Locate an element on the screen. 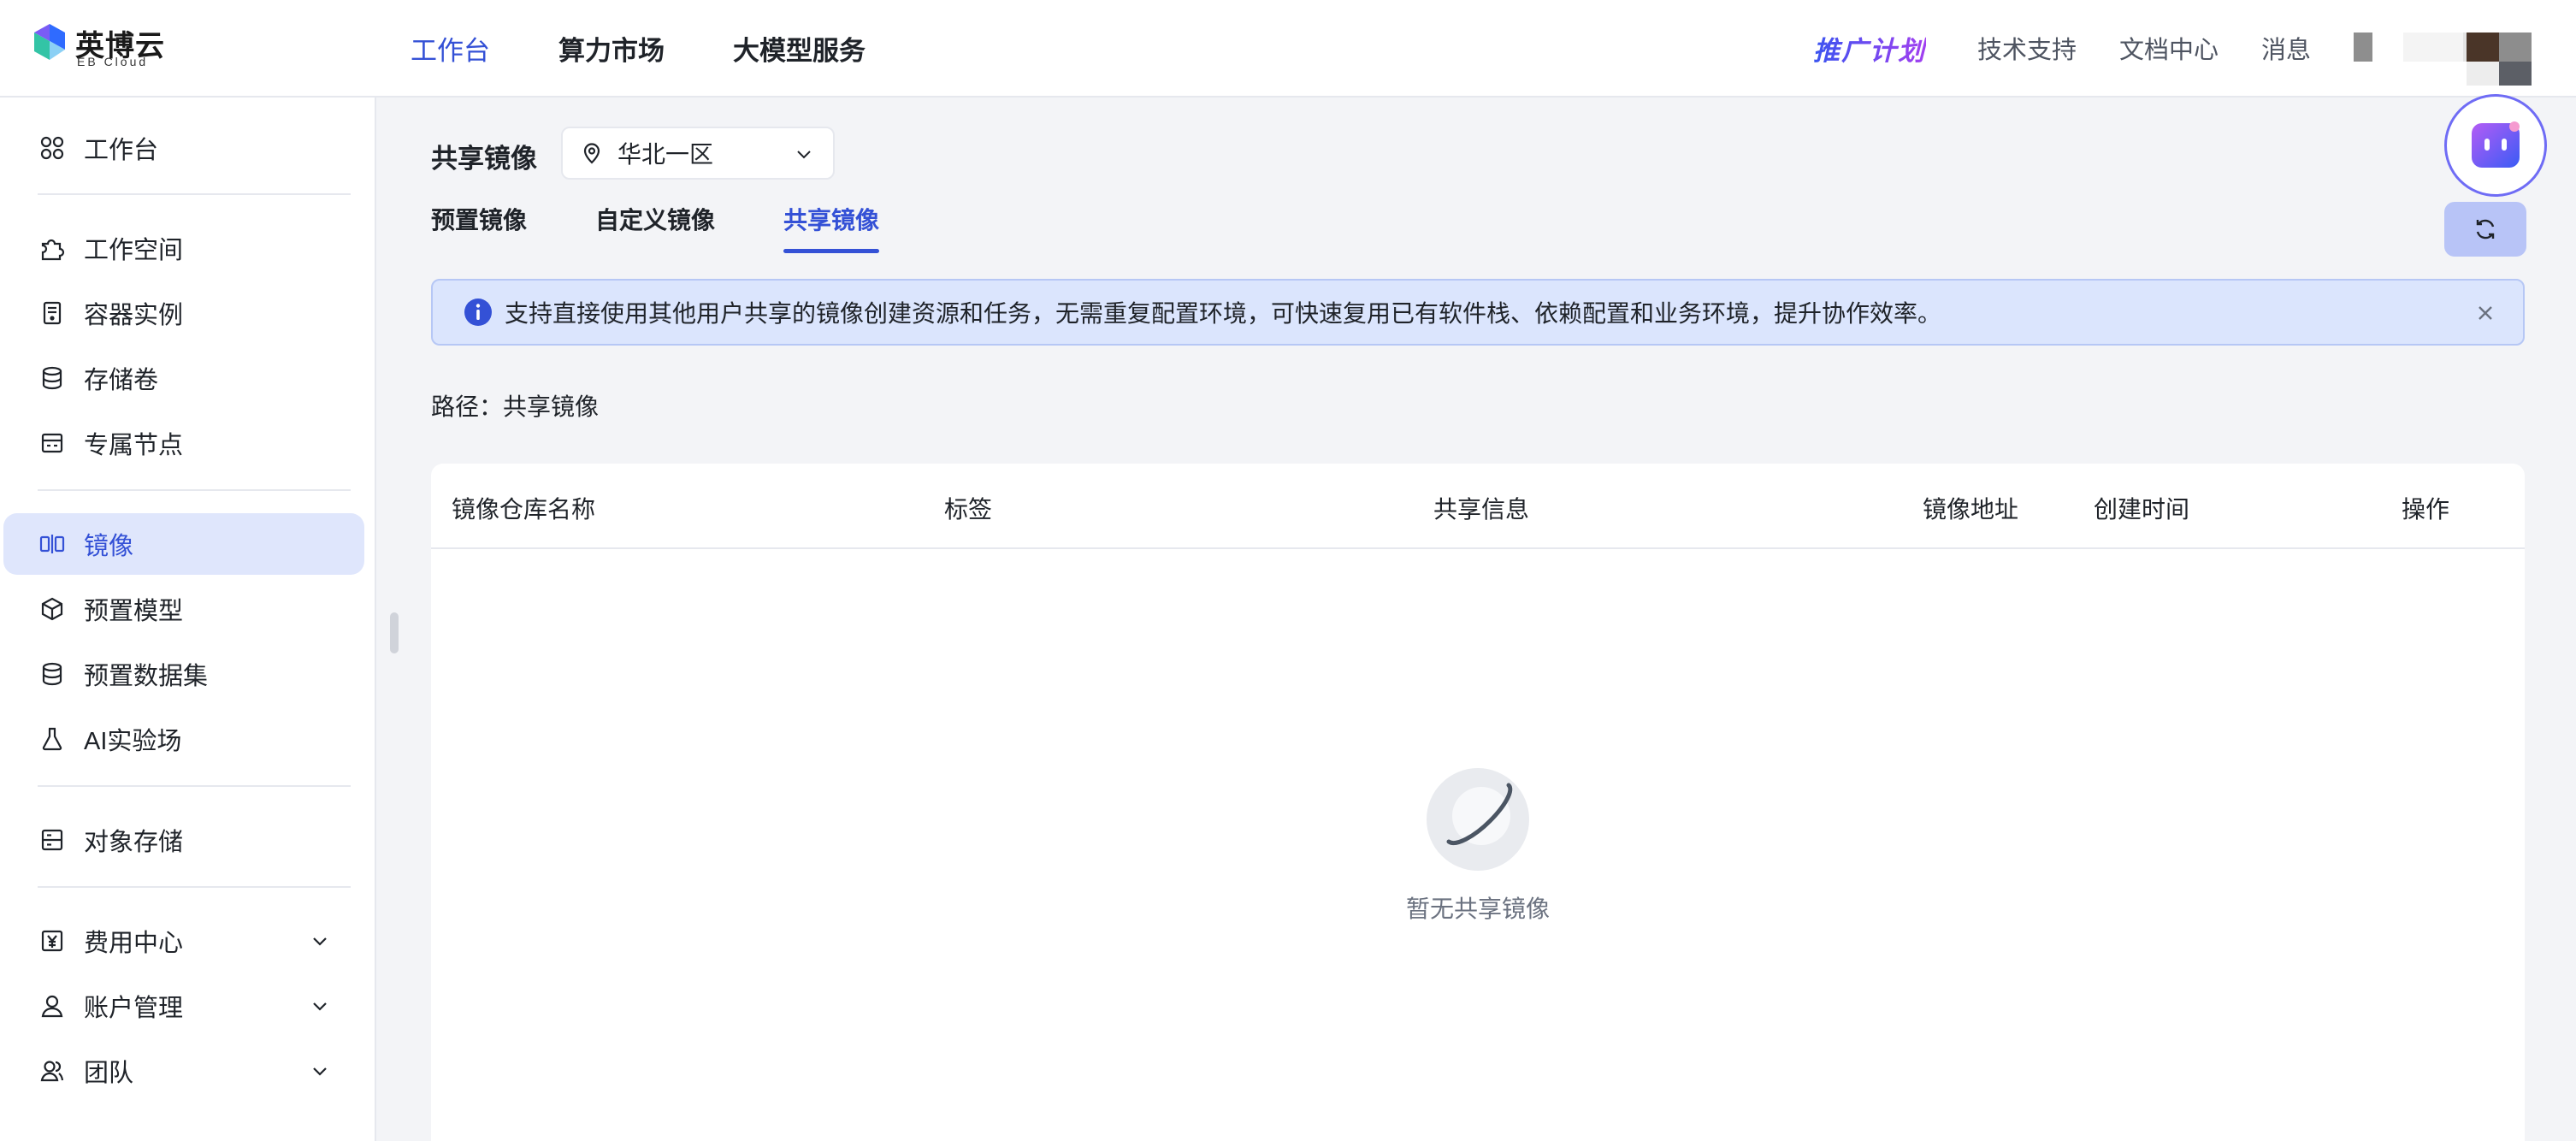  refresh-icon is located at coordinates (2485, 229).